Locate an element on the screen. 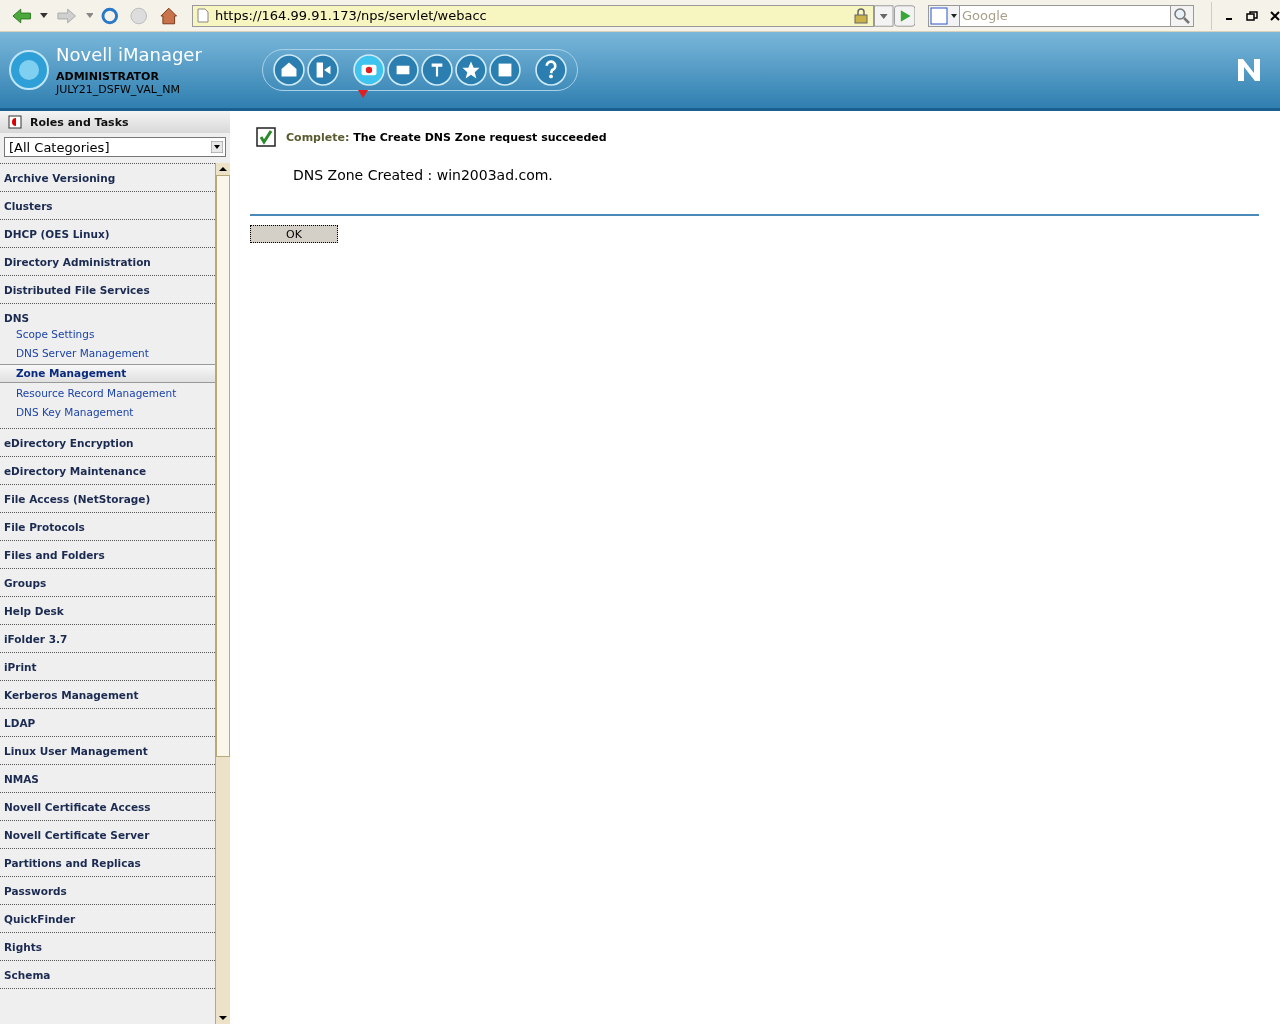  check-icon is located at coordinates (266, 137).